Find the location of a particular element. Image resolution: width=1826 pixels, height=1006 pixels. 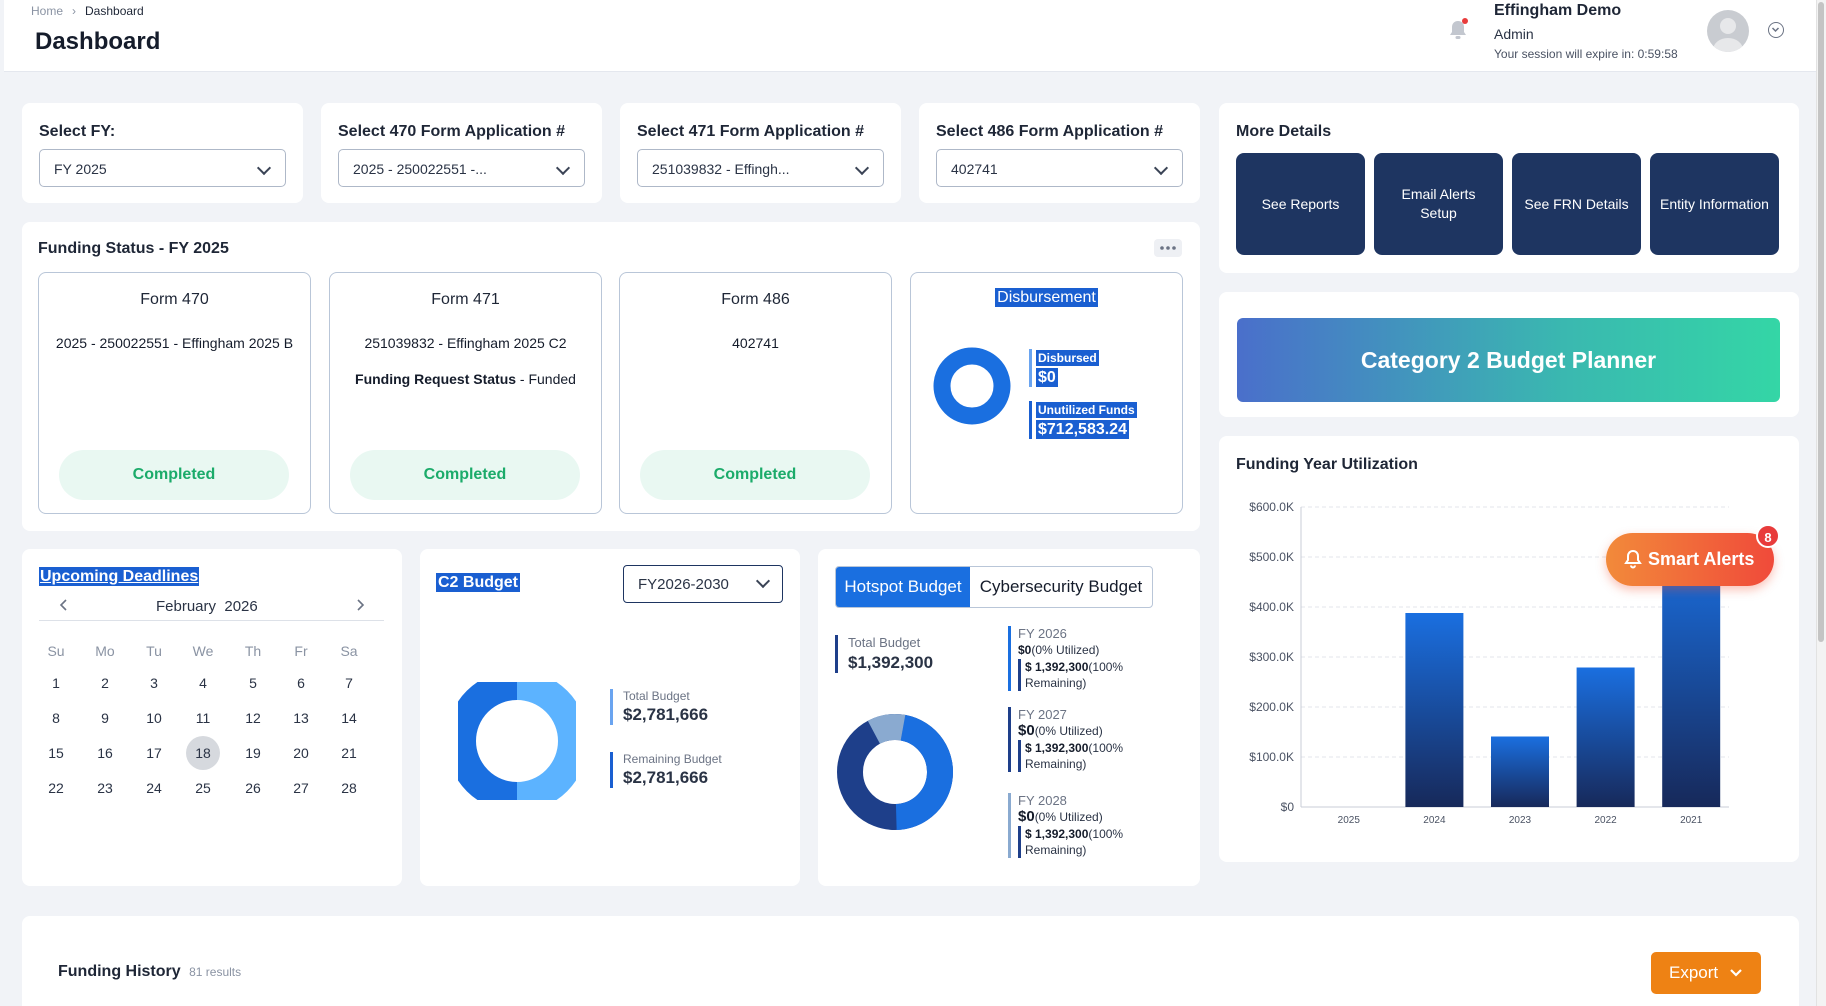

fy-select-label: Select FY: is located at coordinates (77, 131).